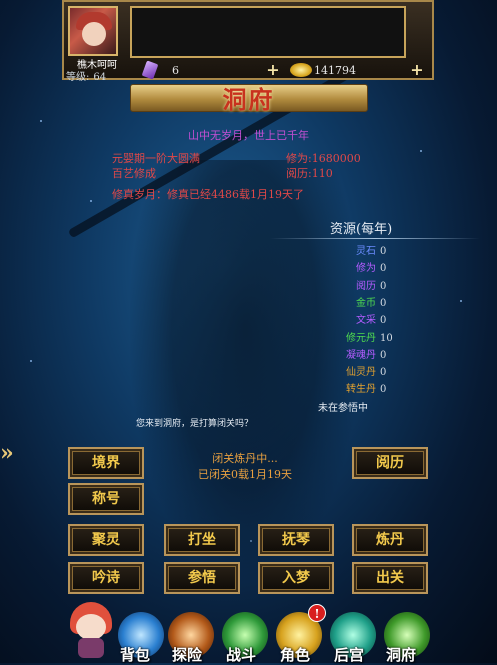 The height and width of the screenshot is (665, 497). What do you see at coordinates (388, 371) in the screenshot?
I see `resource-row: 仙灵丹 0` at bounding box center [388, 371].